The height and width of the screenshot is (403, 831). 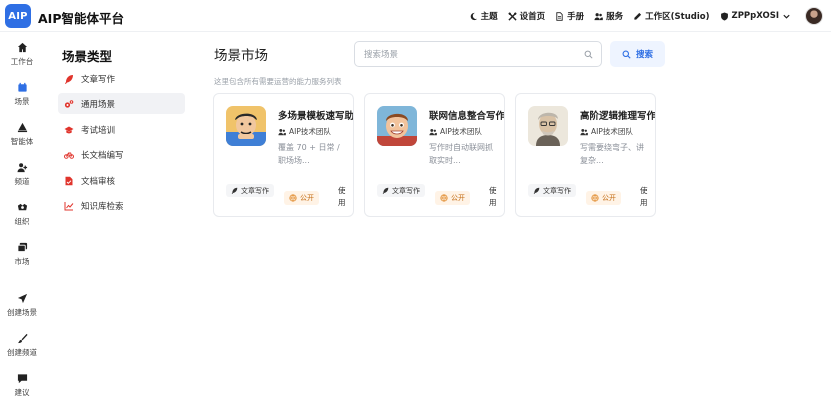 I want to click on set-homepage-button: 设首页, so click(x=526, y=16).